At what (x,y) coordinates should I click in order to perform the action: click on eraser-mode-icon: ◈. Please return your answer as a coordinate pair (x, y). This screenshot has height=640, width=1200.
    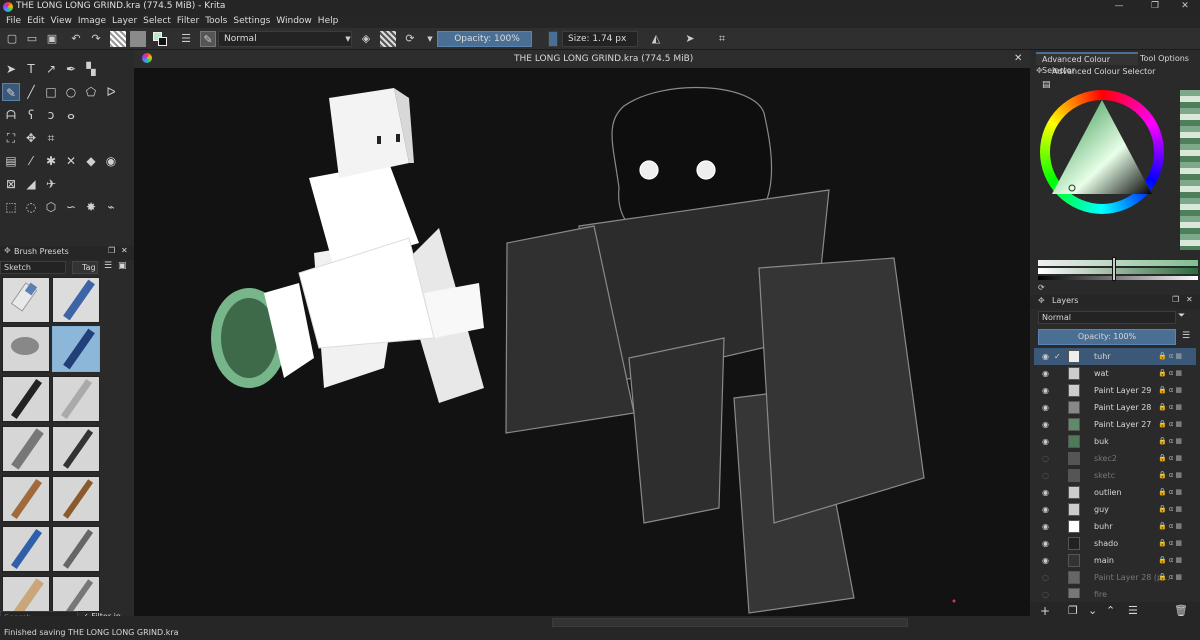
    Looking at the image, I should click on (366, 39).